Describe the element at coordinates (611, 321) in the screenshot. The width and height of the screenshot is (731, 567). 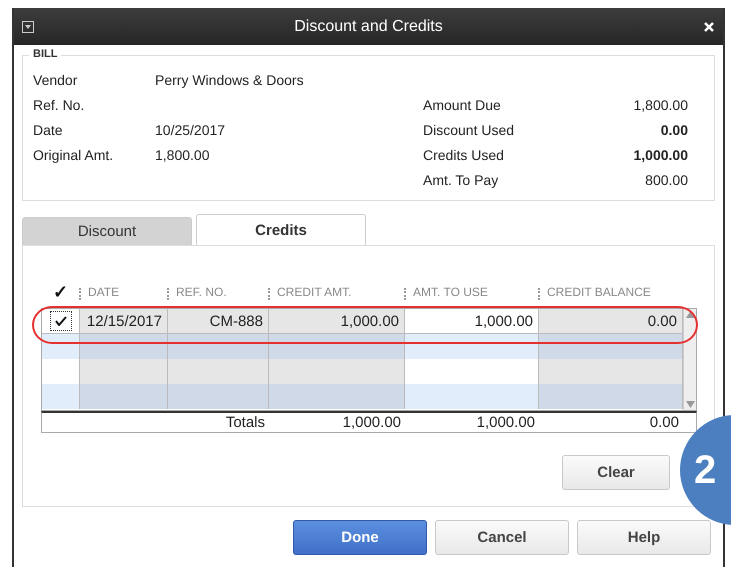
I see `table-cell: 0.00` at that location.